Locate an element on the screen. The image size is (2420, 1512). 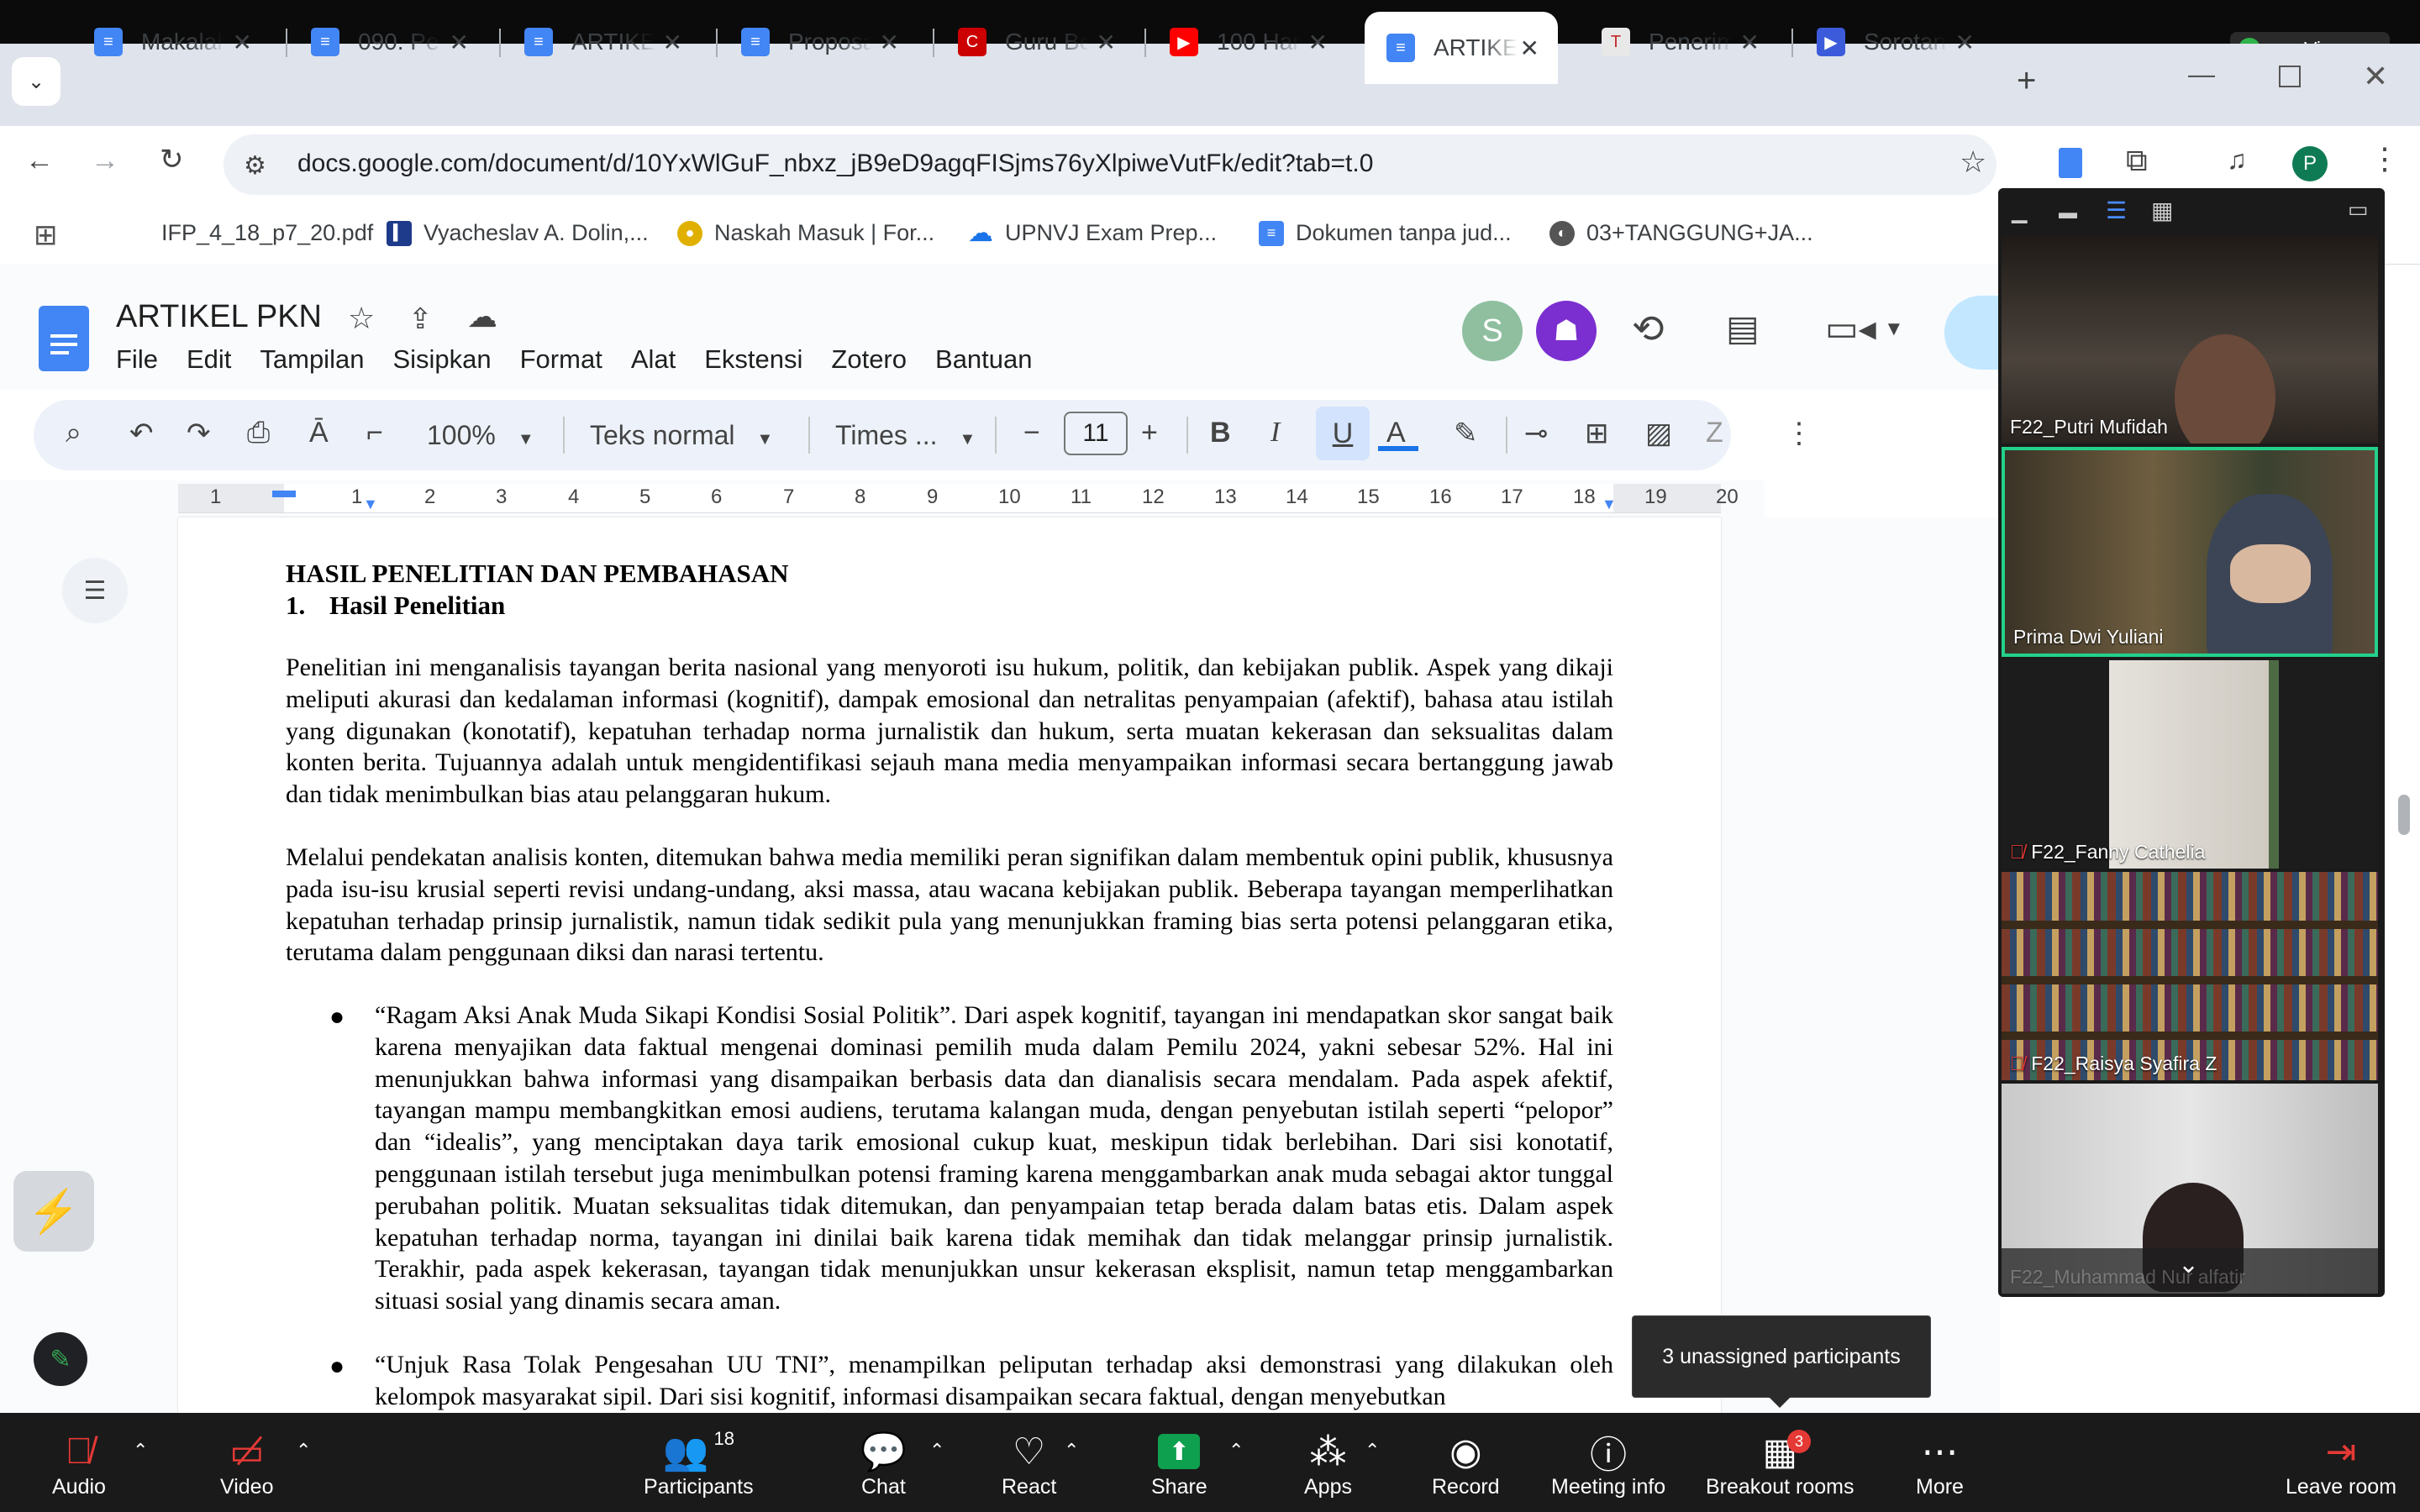
print-icon: ⎙ is located at coordinates (258, 433).